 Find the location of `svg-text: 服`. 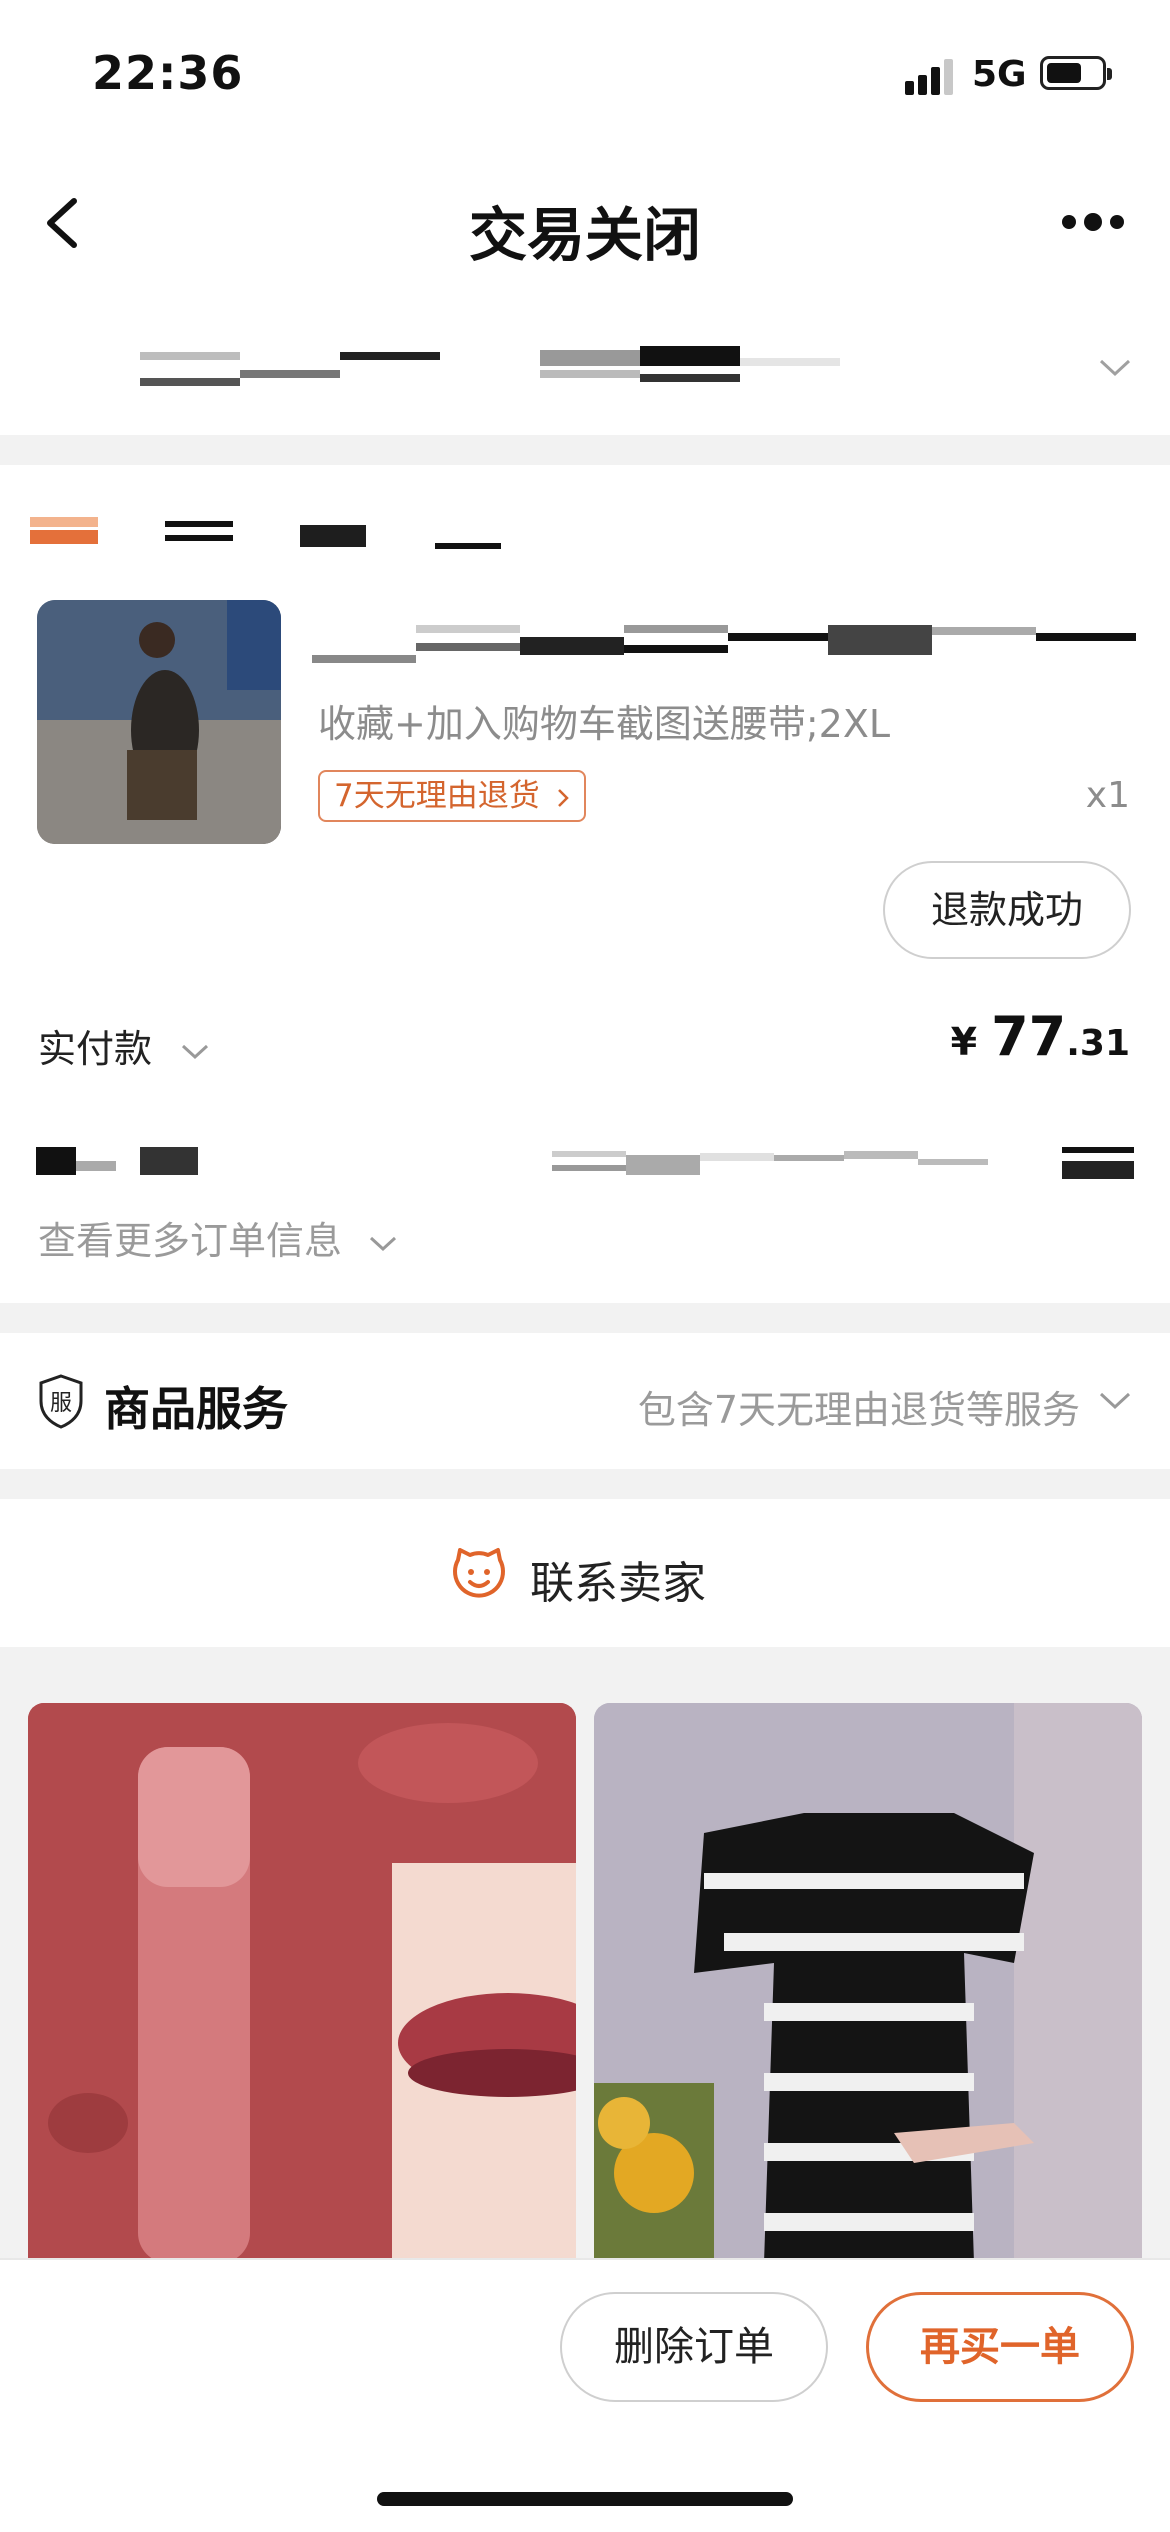

svg-text: 服 is located at coordinates (61, 1403).